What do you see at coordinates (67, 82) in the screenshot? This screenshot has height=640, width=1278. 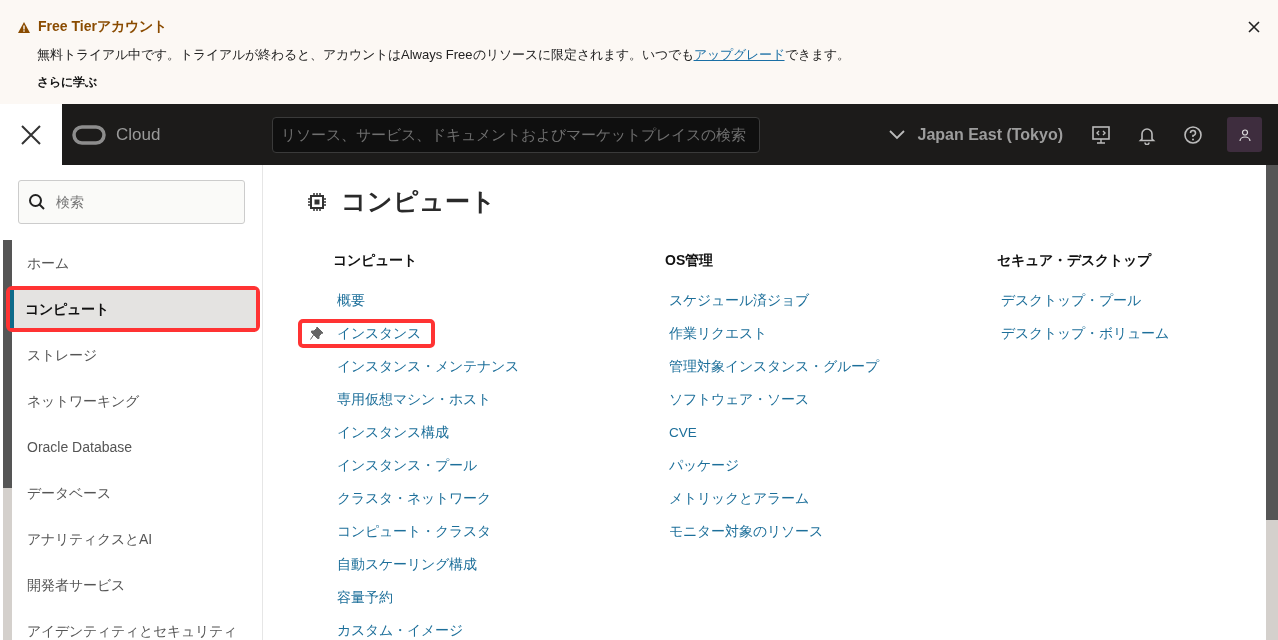 I see `learn-more-link: さらに学ぶ` at bounding box center [67, 82].